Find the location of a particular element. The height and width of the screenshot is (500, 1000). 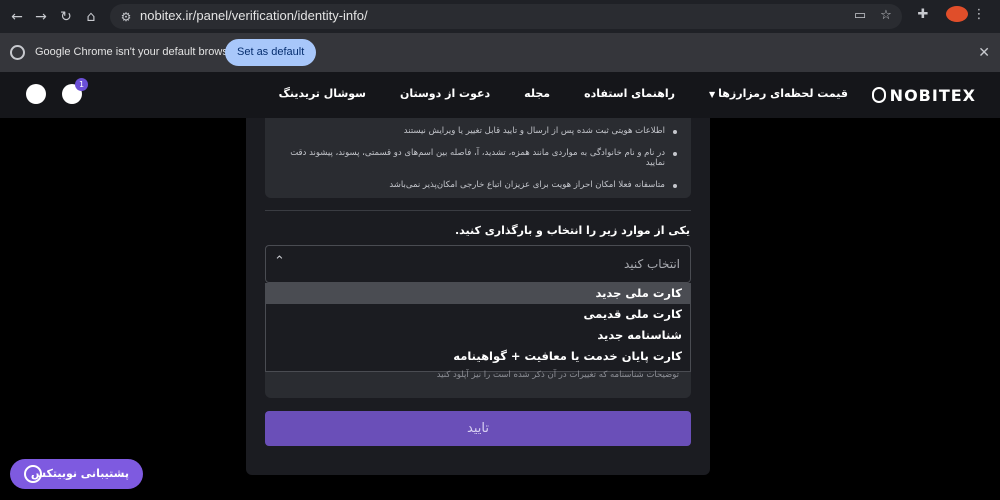

infobar-text: Google Chrome isn't your default browser is located at coordinates (136, 52).